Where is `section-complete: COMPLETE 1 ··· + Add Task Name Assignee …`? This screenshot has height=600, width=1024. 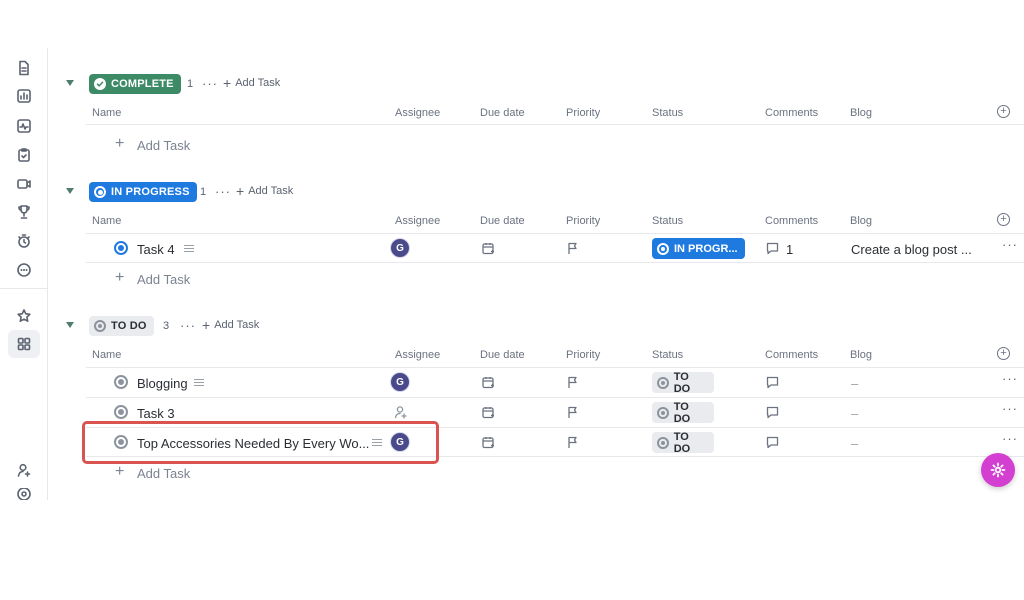 section-complete: COMPLETE 1 ··· + Add Task Name Assignee … is located at coordinates (543, 112).